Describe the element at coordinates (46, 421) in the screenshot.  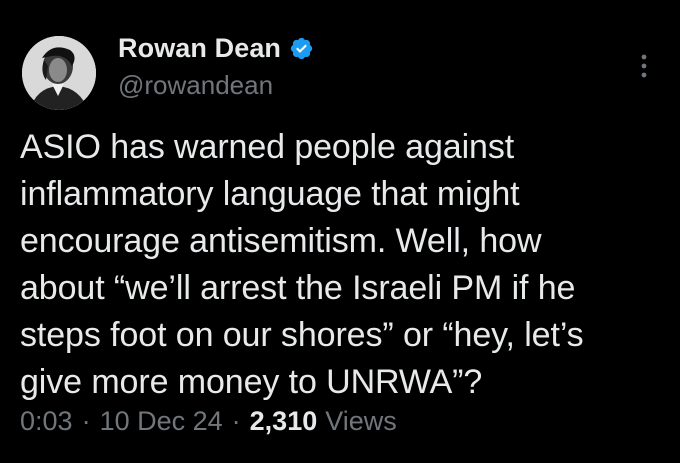
I see `tweet-time: 0:03` at that location.